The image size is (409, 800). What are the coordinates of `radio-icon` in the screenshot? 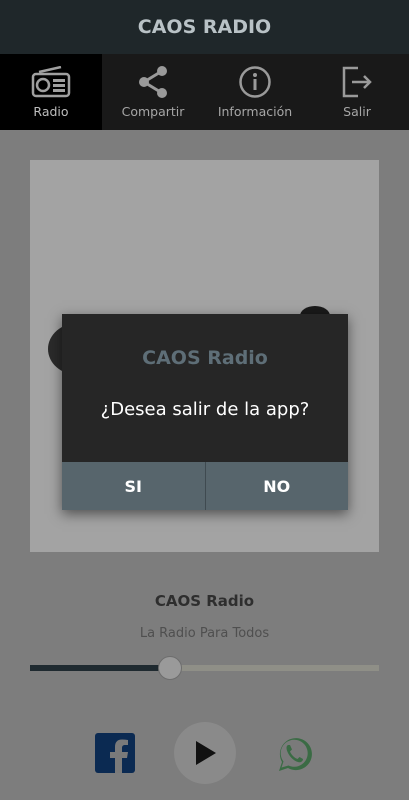 It's located at (51, 82).